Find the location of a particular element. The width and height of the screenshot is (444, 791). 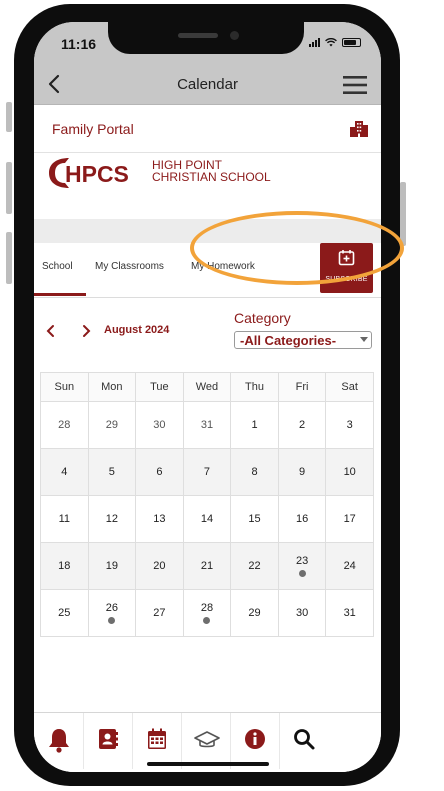

building-icon is located at coordinates (359, 129).